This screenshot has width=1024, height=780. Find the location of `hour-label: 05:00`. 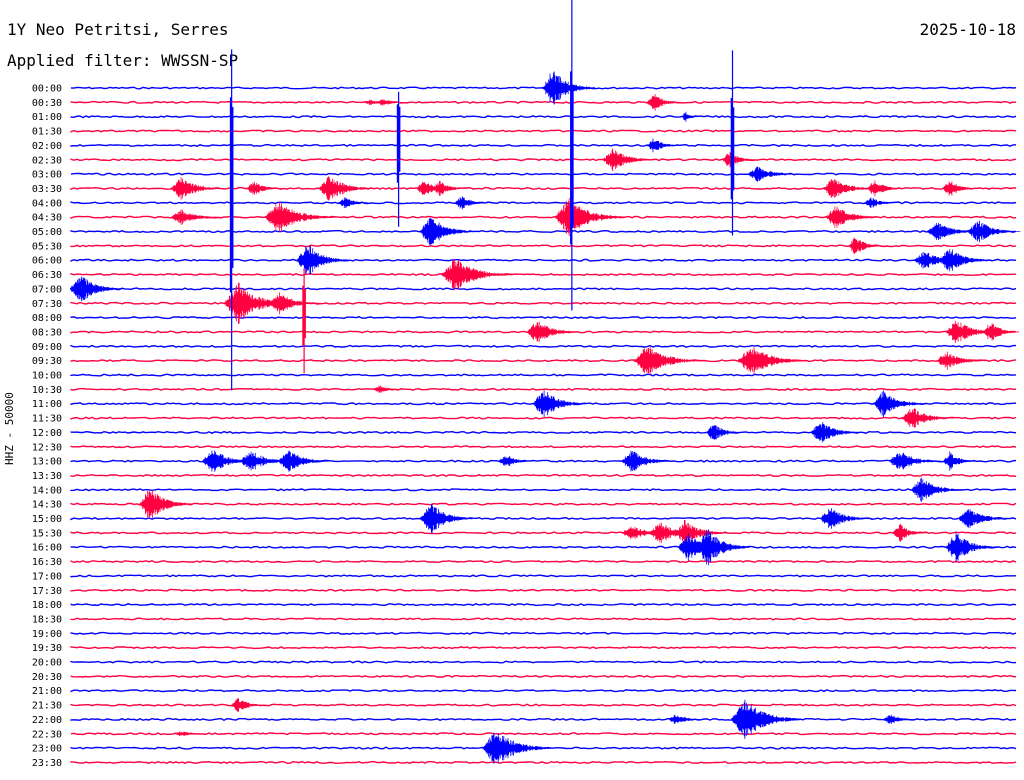

hour-label: 05:00 is located at coordinates (47, 232).